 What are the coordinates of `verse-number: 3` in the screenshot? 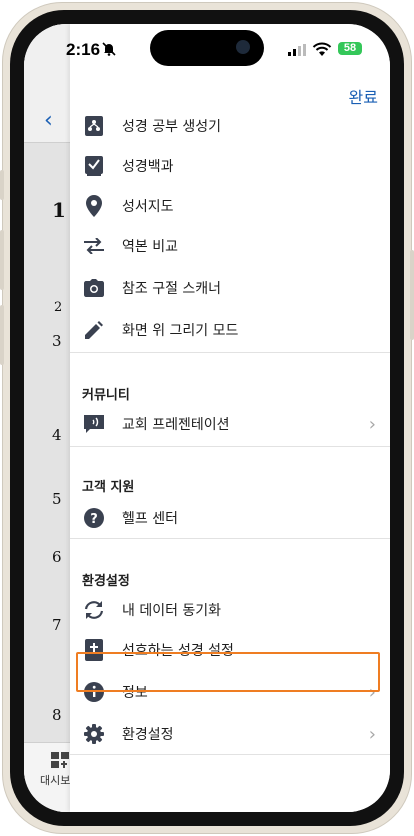 It's located at (57, 341).